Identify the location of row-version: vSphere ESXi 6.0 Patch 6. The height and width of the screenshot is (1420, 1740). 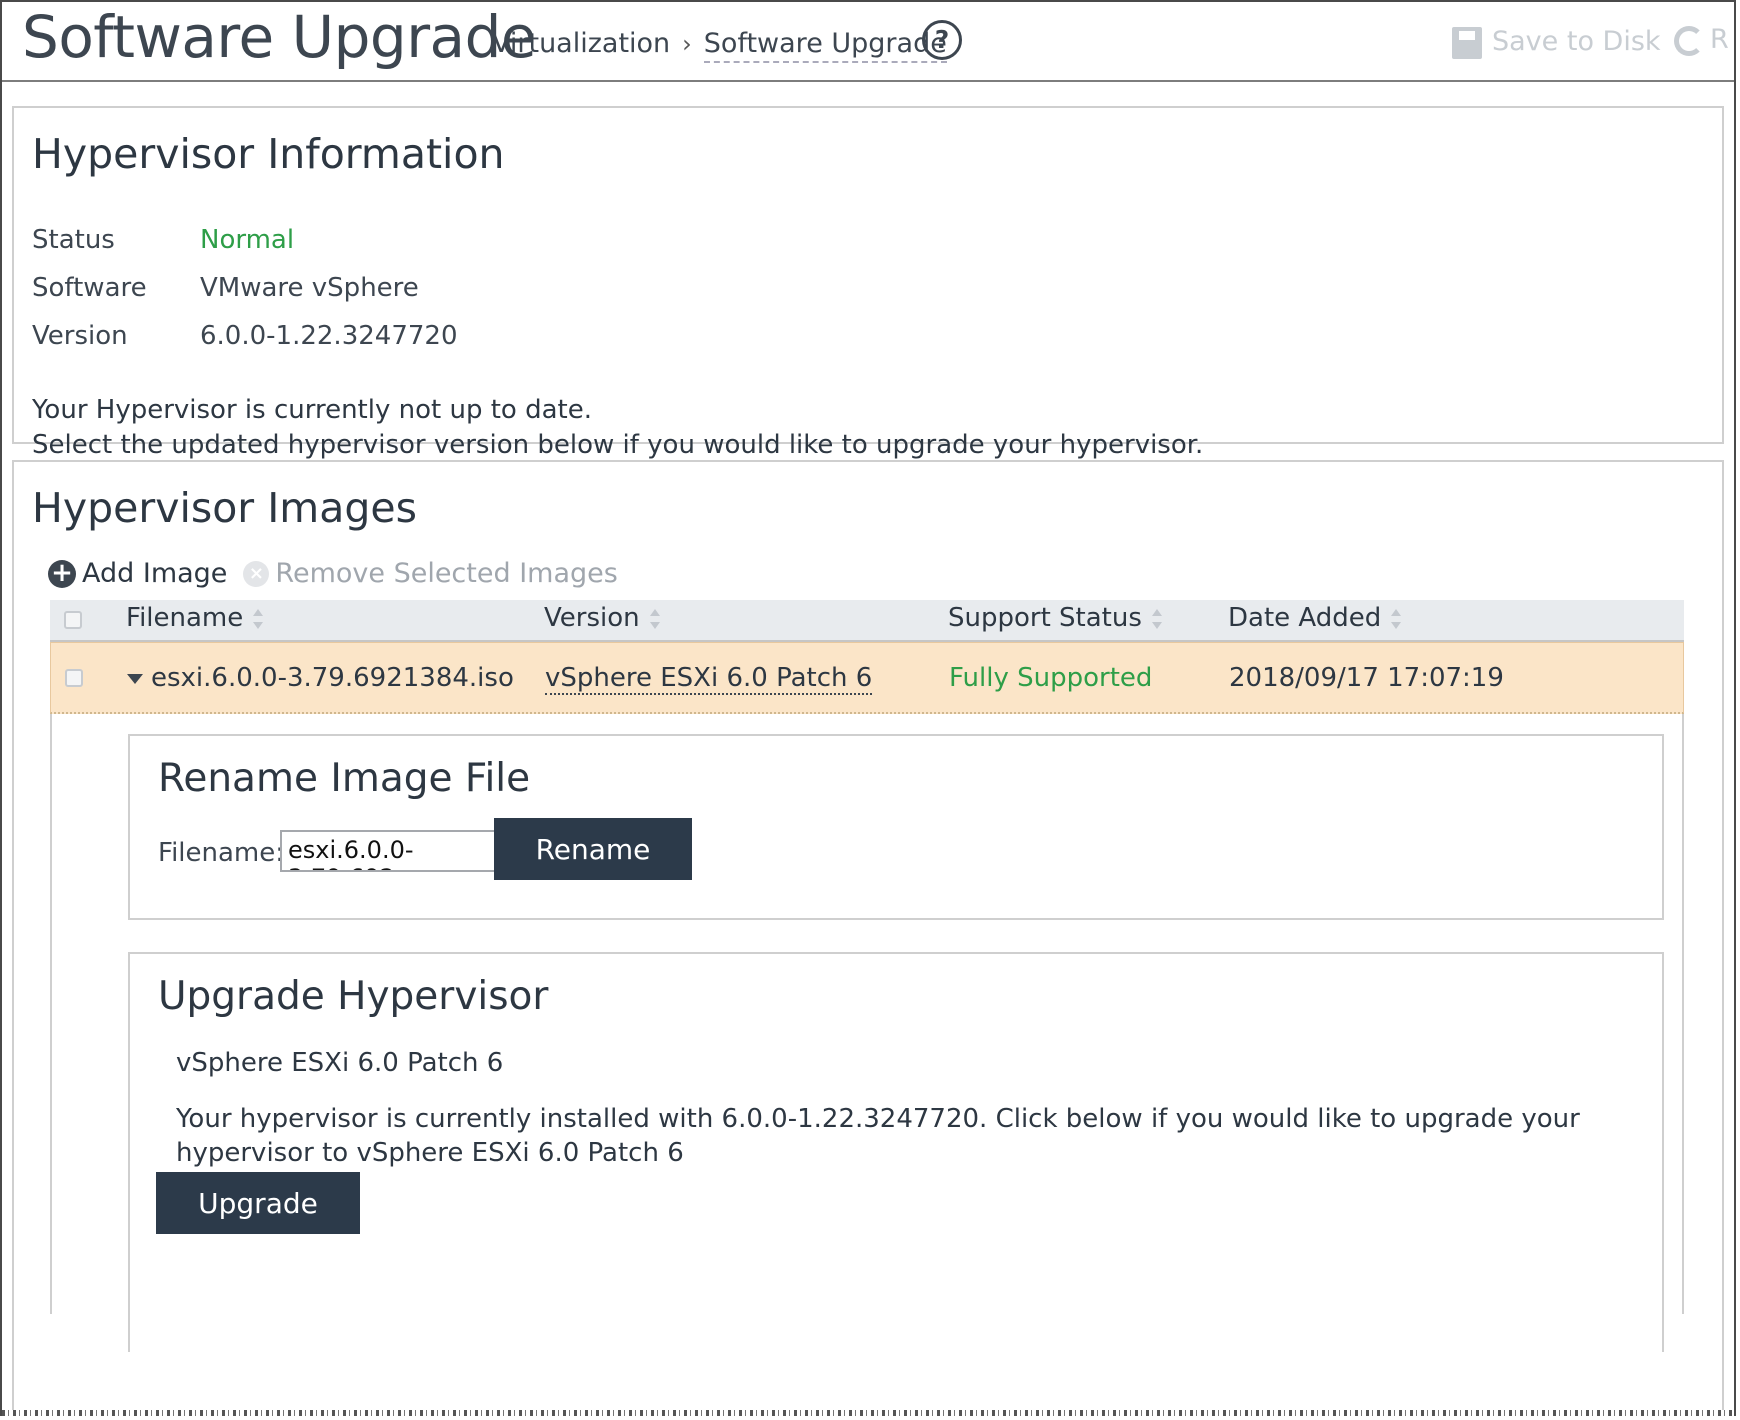
(709, 679).